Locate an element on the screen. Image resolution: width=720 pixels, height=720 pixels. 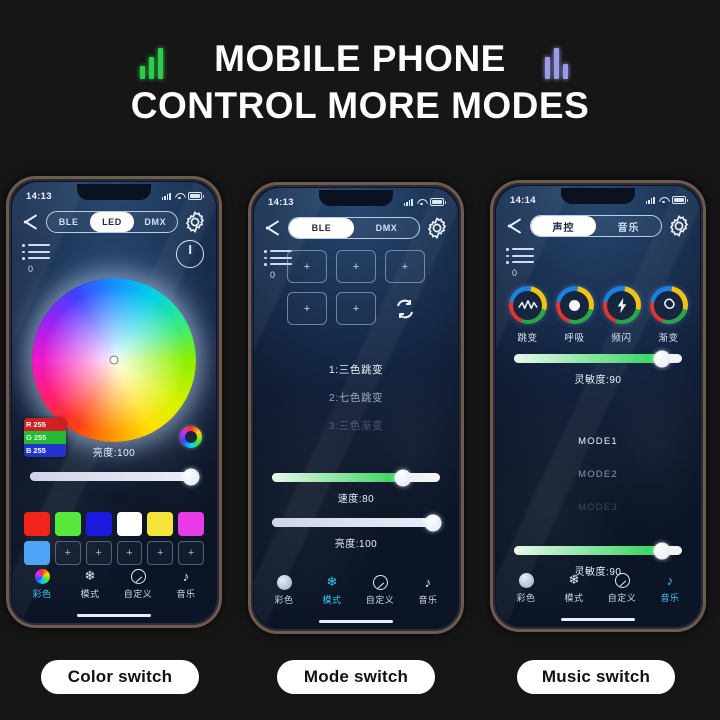
music-mode-jump: 跳变 is located at coordinates (527, 315).